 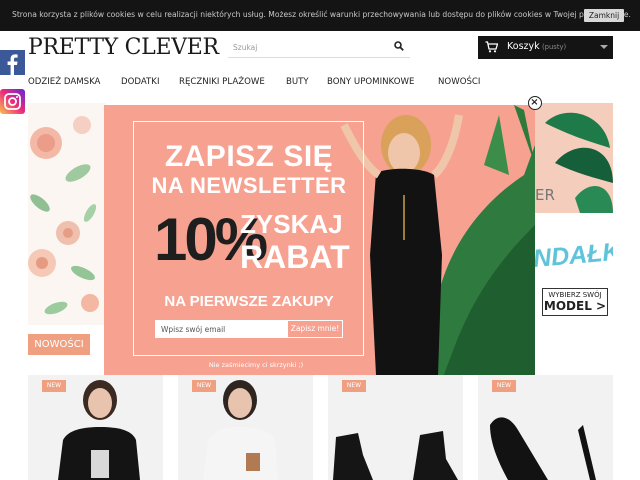 What do you see at coordinates (123, 47) in the screenshot?
I see `site-logo: PRETTY CLEVER` at bounding box center [123, 47].